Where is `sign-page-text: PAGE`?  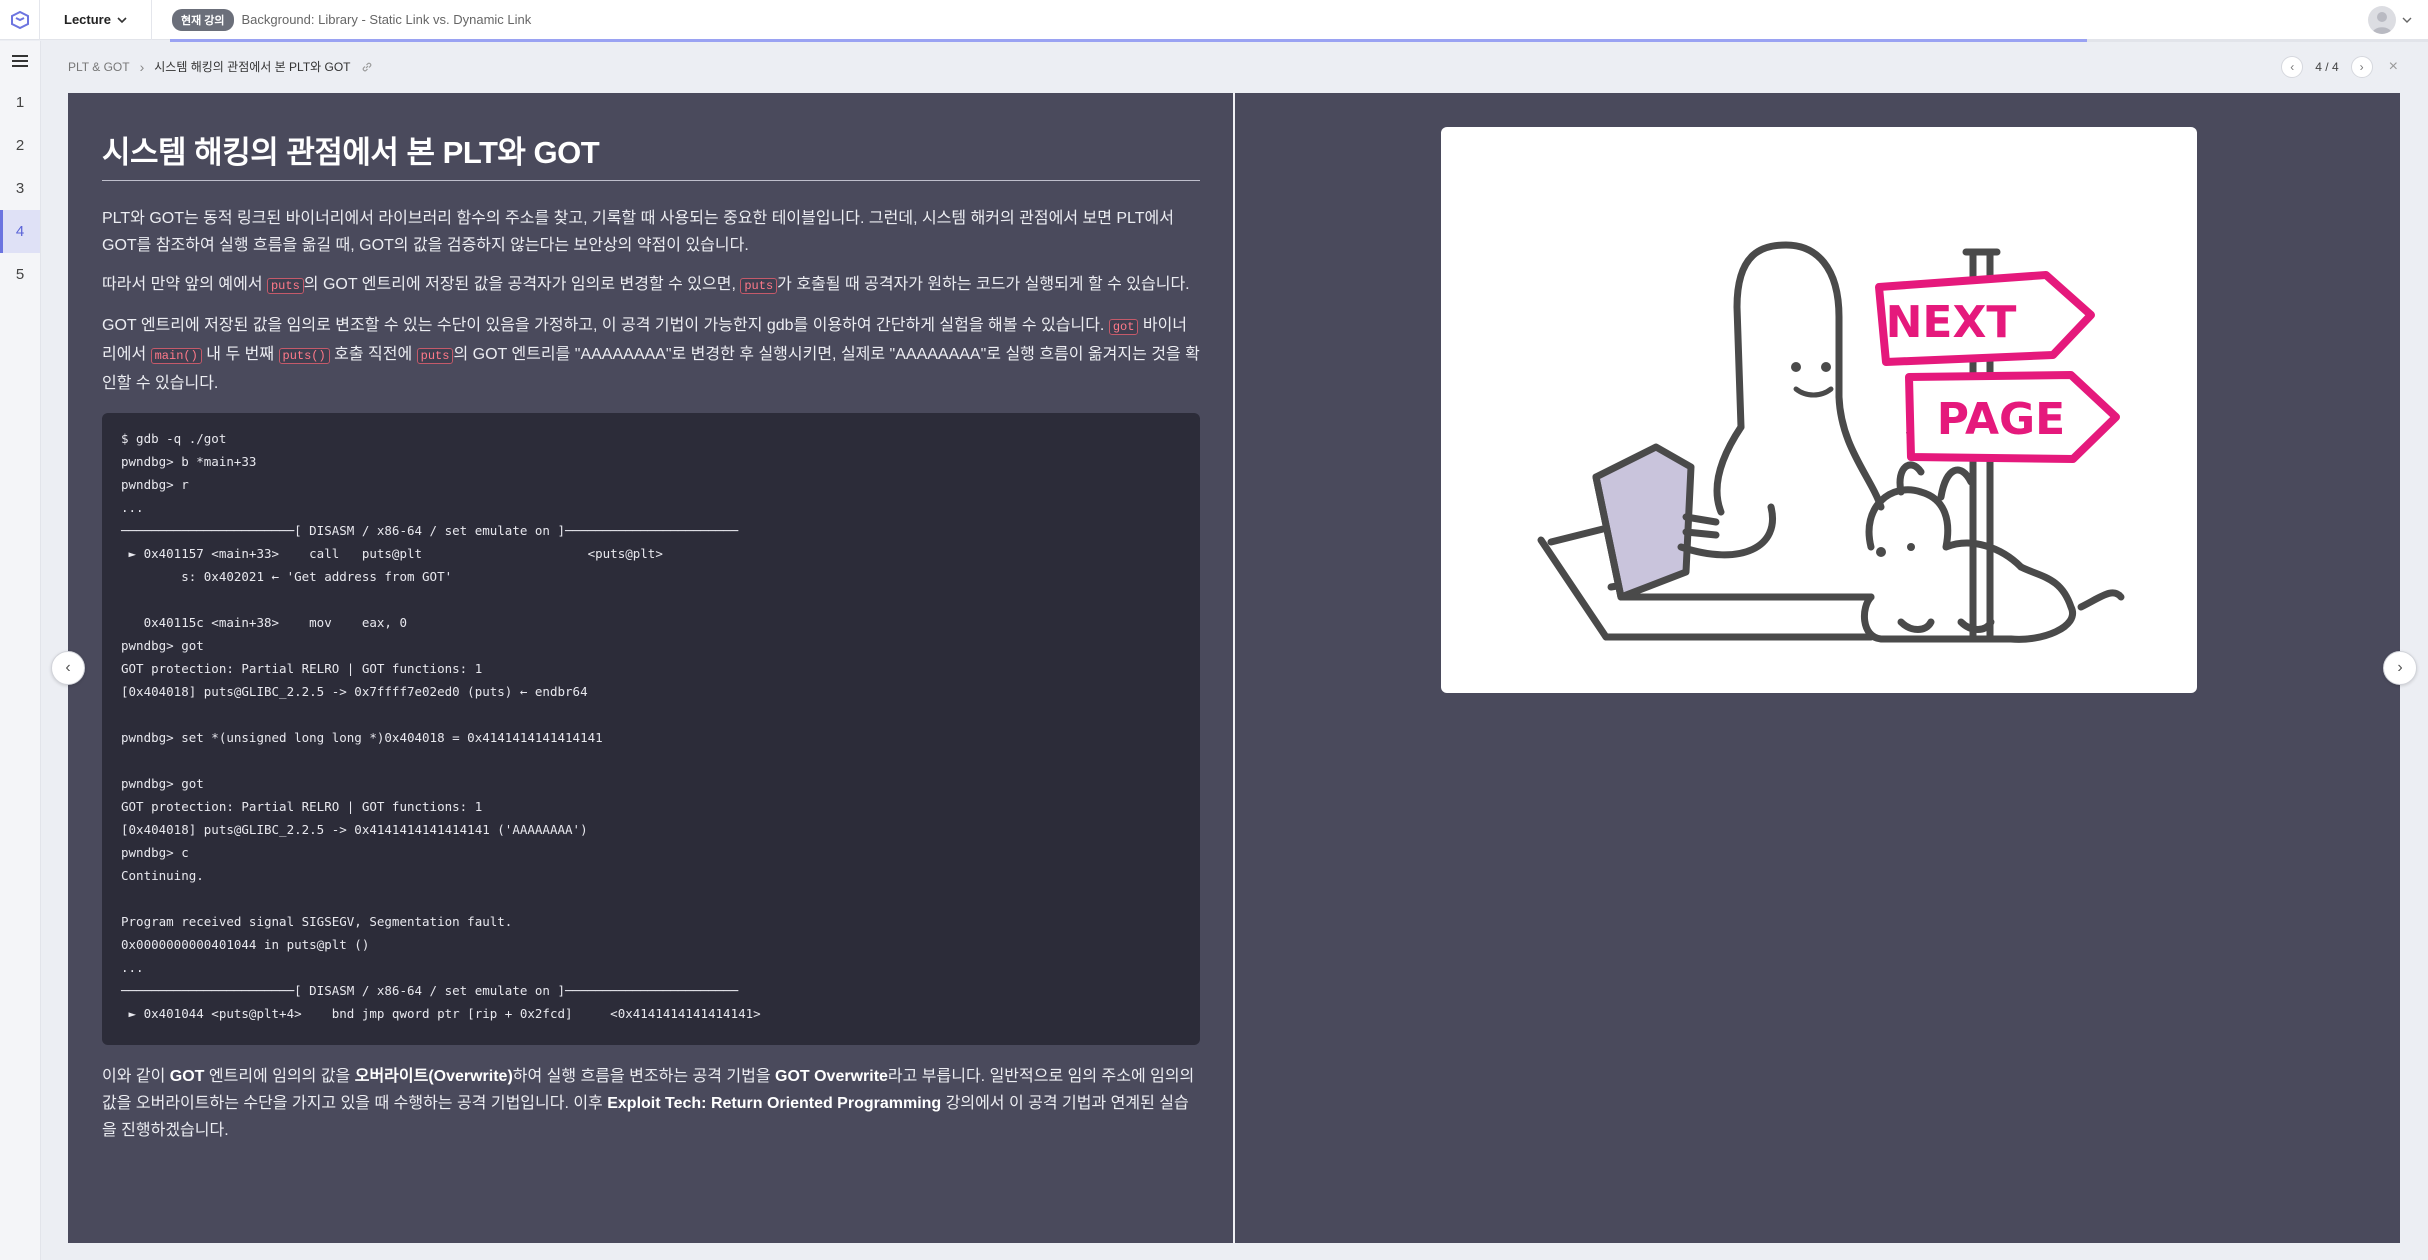 sign-page-text: PAGE is located at coordinates (2001, 419).